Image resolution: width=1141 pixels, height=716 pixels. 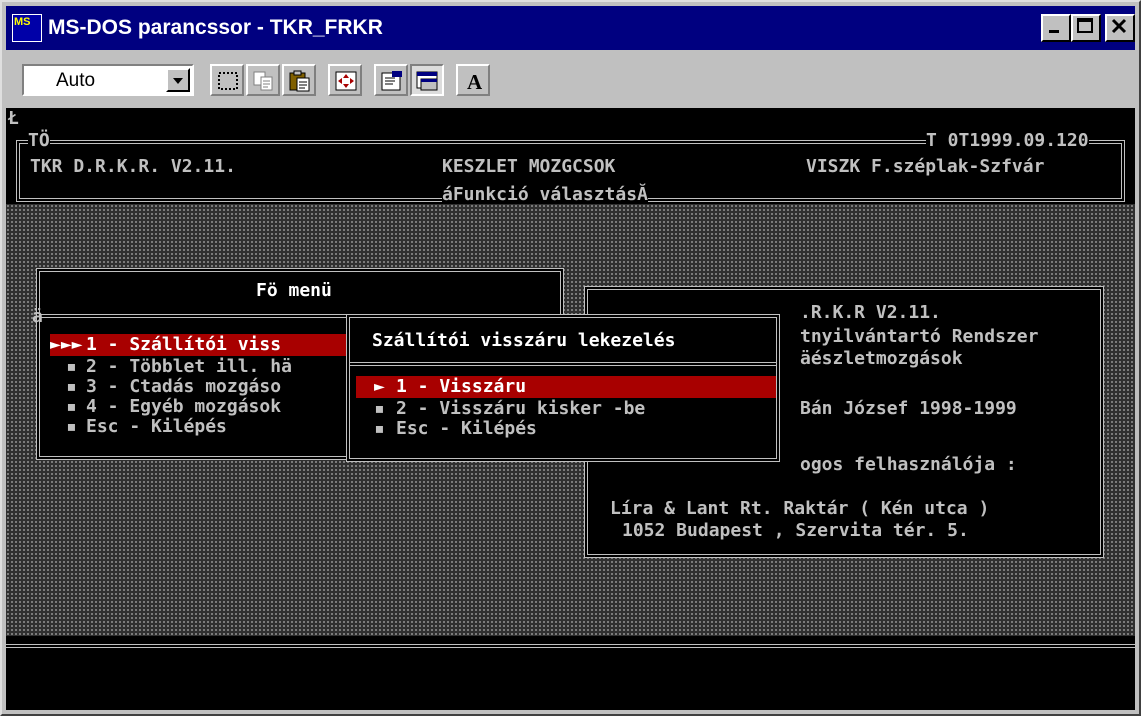 What do you see at coordinates (76, 80) in the screenshot?
I see `font-size-value: Auto` at bounding box center [76, 80].